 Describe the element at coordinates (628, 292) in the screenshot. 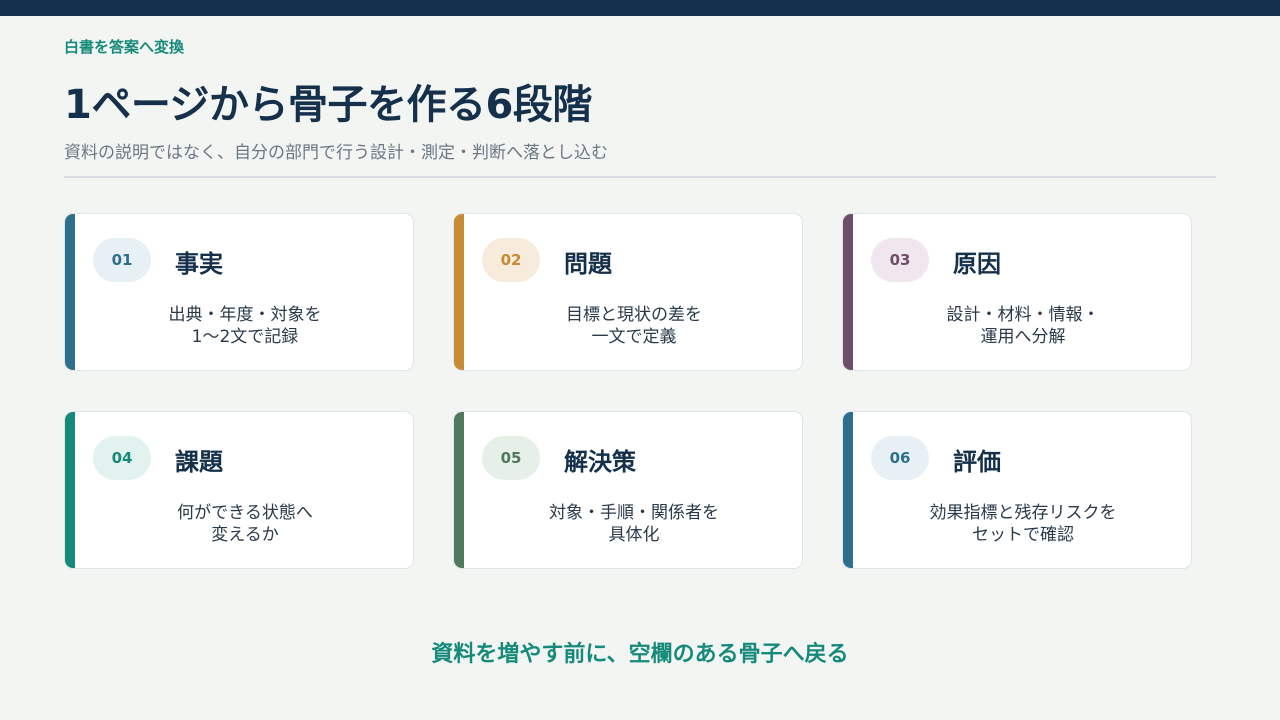

I see `step-card-02: 02 問題 目標と現状の差を 一文で定義` at that location.